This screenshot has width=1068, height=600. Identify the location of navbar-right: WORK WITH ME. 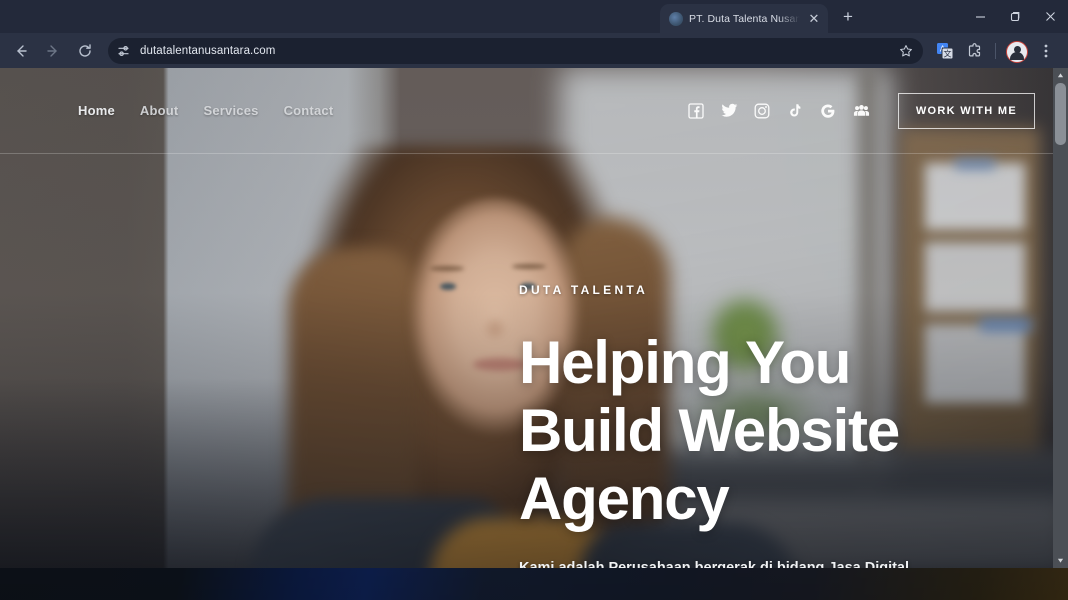
(861, 110).